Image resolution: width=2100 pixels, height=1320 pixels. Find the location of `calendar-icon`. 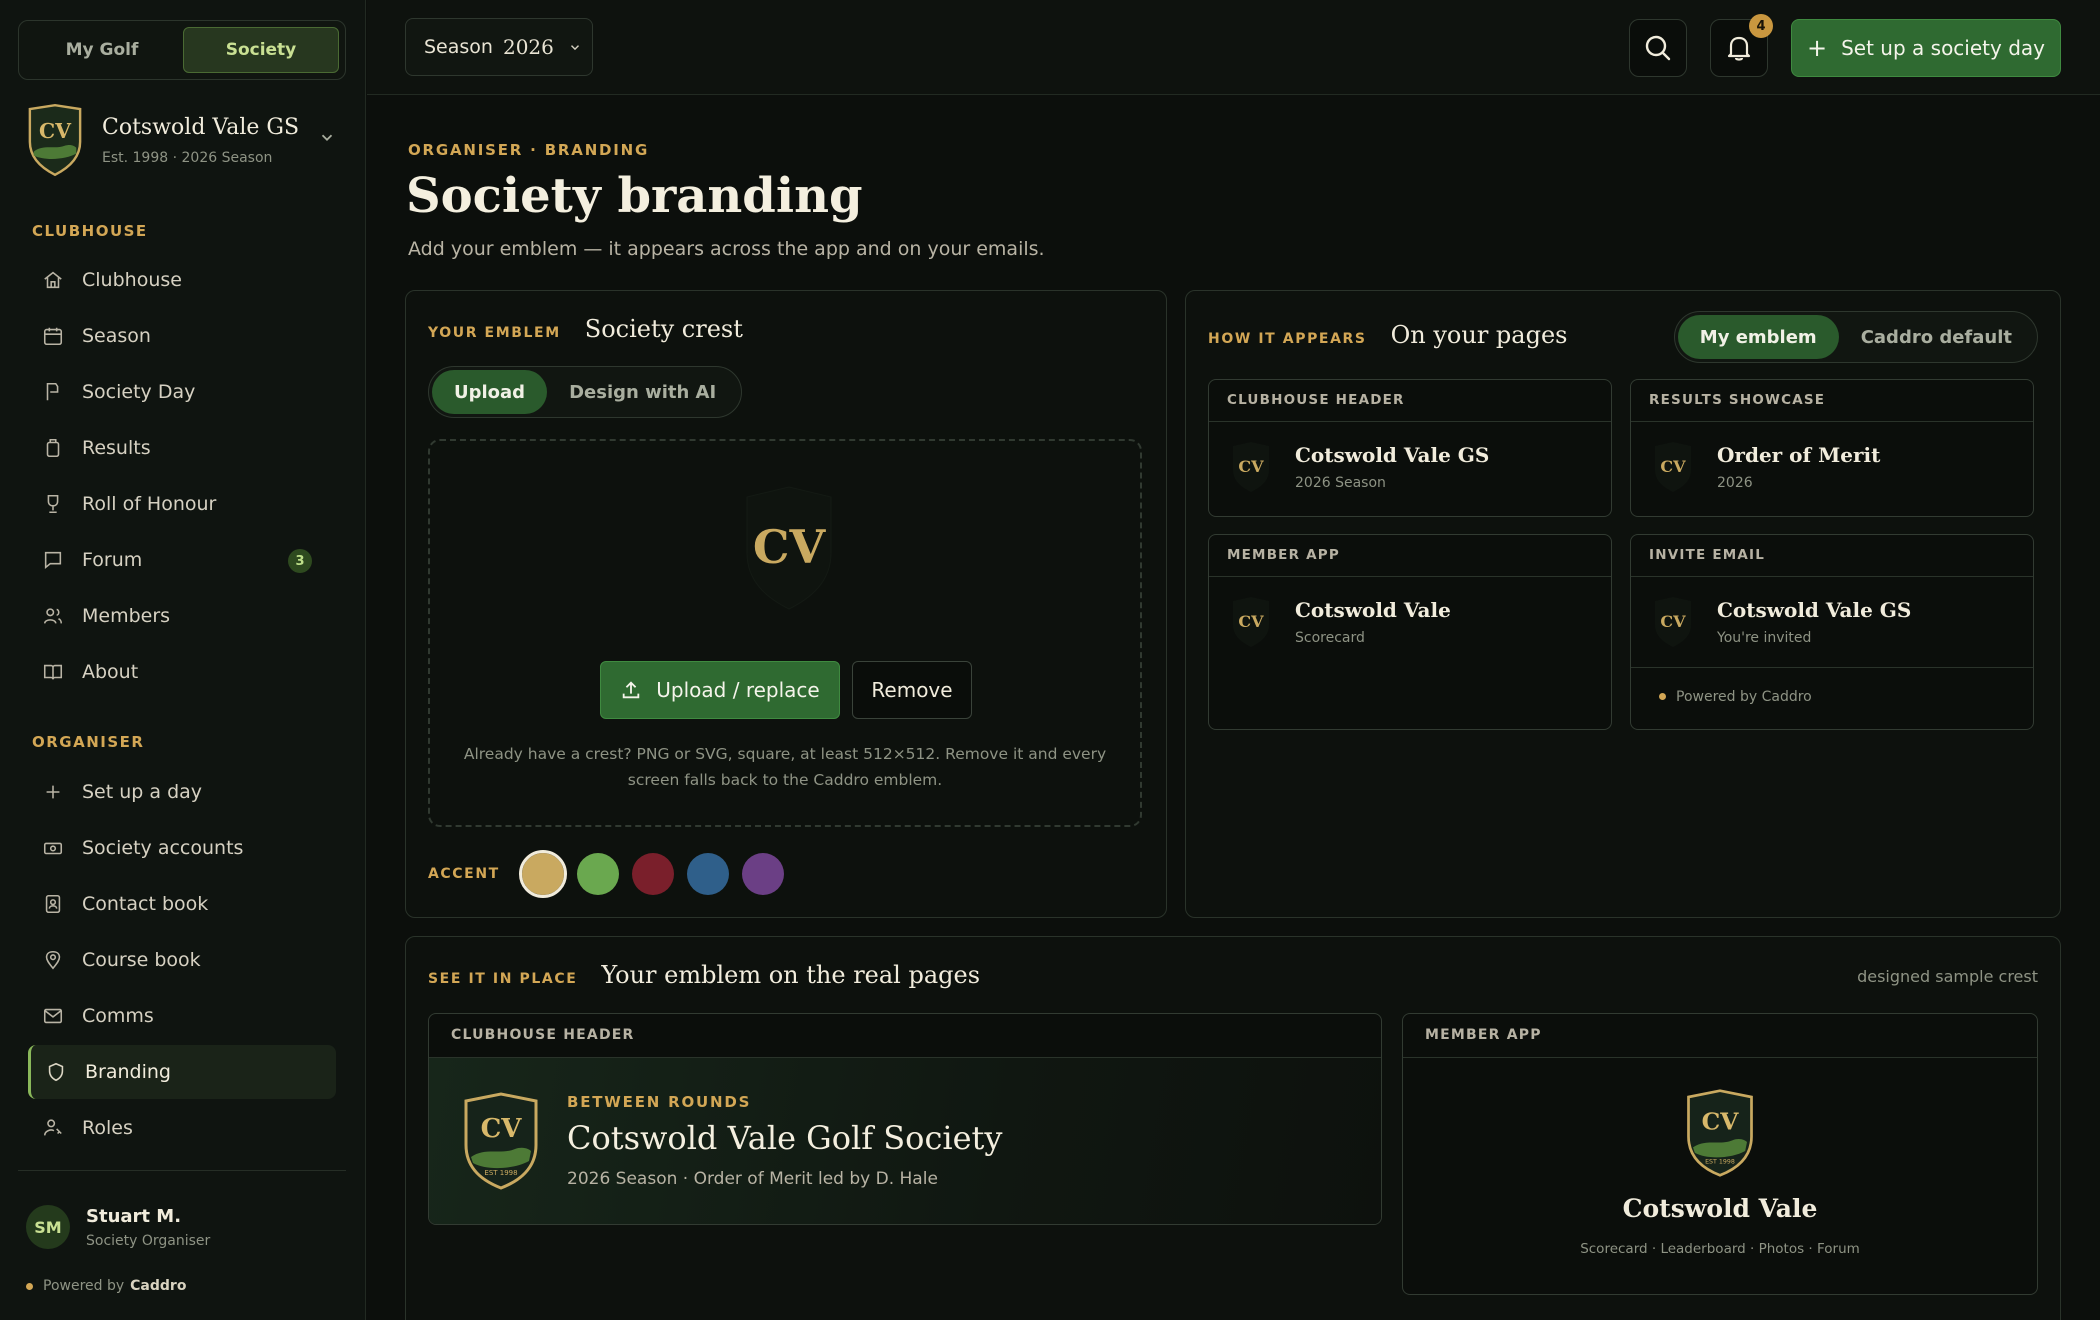

calendar-icon is located at coordinates (53, 336).